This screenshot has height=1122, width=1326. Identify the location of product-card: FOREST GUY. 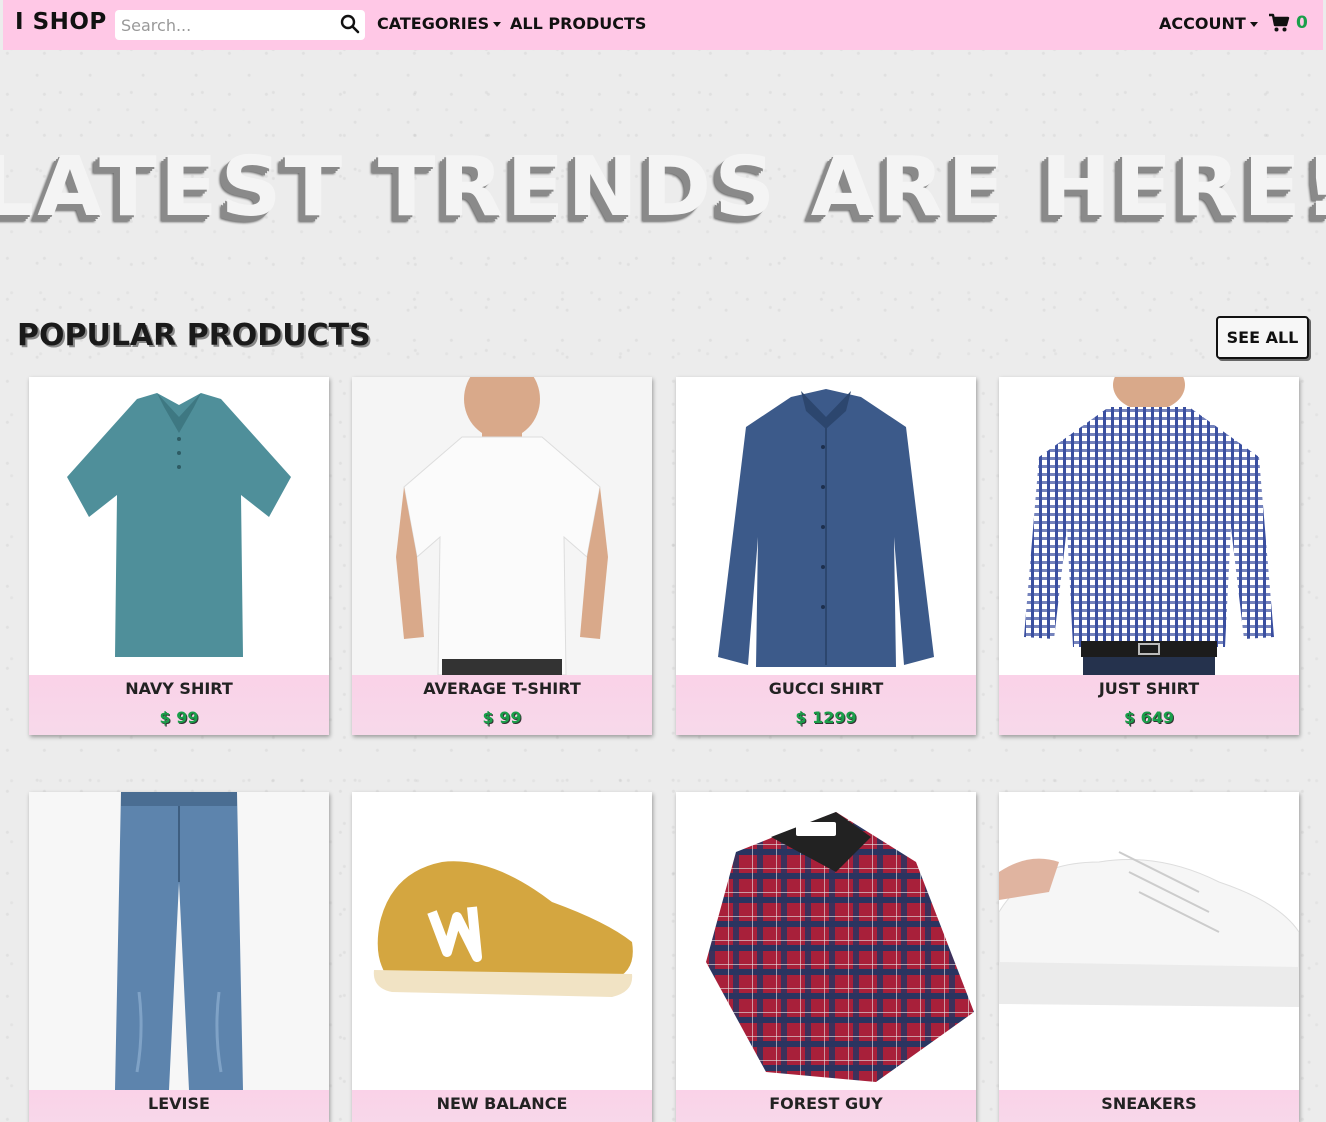
(826, 957).